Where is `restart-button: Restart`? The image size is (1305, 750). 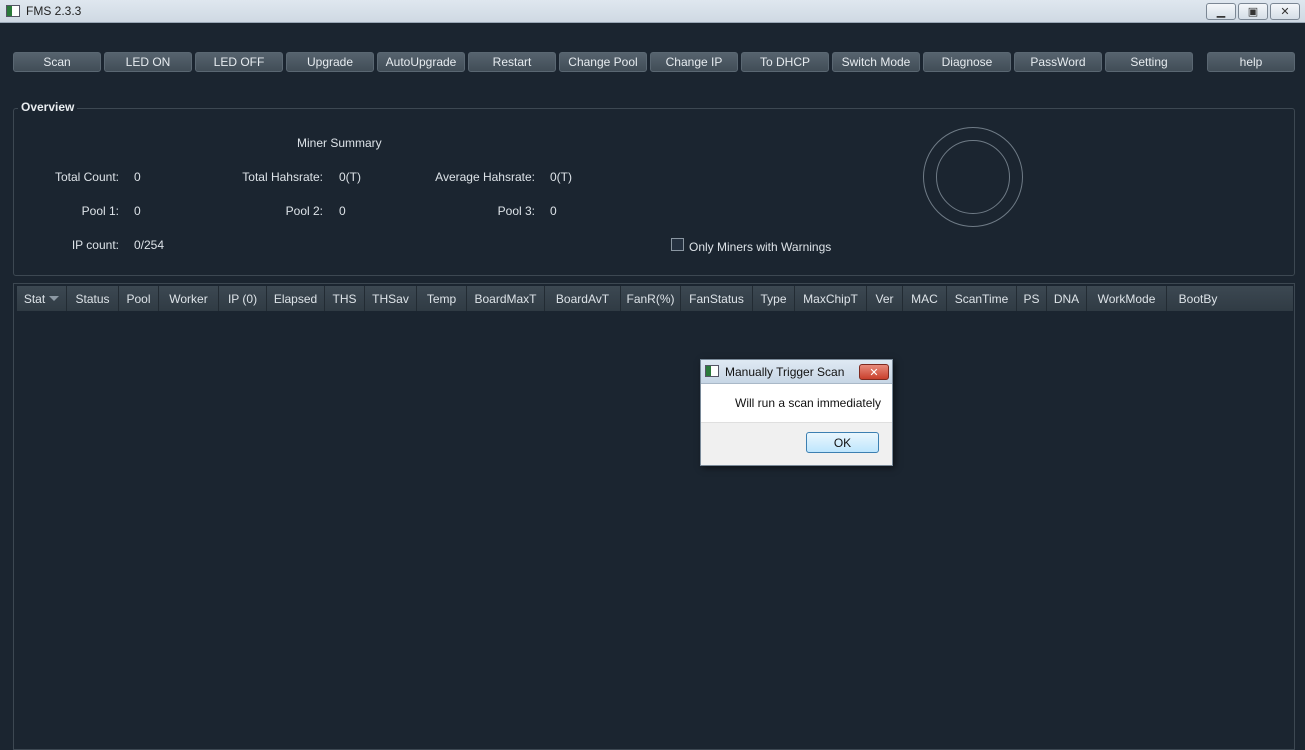 restart-button: Restart is located at coordinates (512, 62).